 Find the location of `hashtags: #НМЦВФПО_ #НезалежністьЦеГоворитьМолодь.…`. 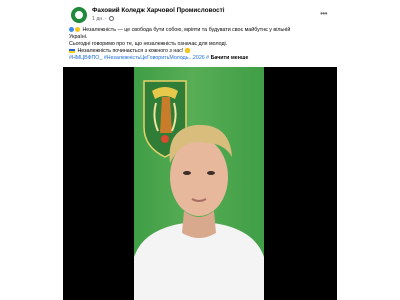

hashtags: #НМЦВФПО_ #НезалежністьЦеГоворитьМолодь.… is located at coordinates (139, 58).